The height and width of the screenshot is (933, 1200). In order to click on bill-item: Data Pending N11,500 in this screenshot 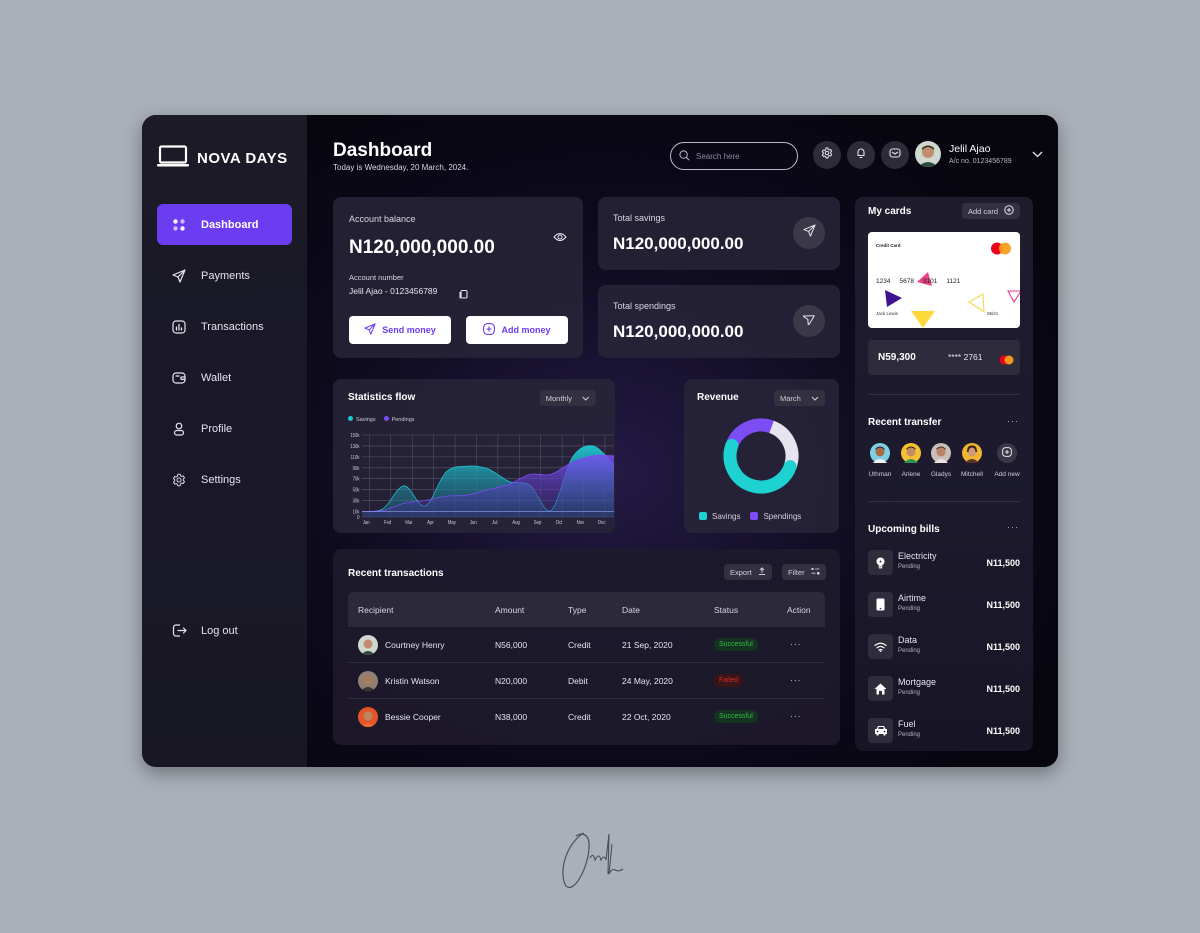, I will do `click(944, 648)`.